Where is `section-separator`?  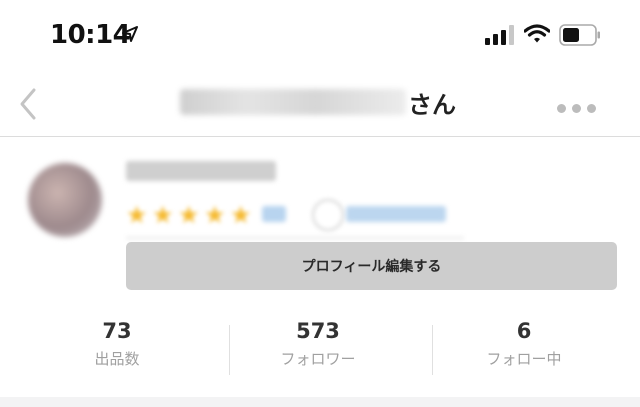
section-separator is located at coordinates (320, 402).